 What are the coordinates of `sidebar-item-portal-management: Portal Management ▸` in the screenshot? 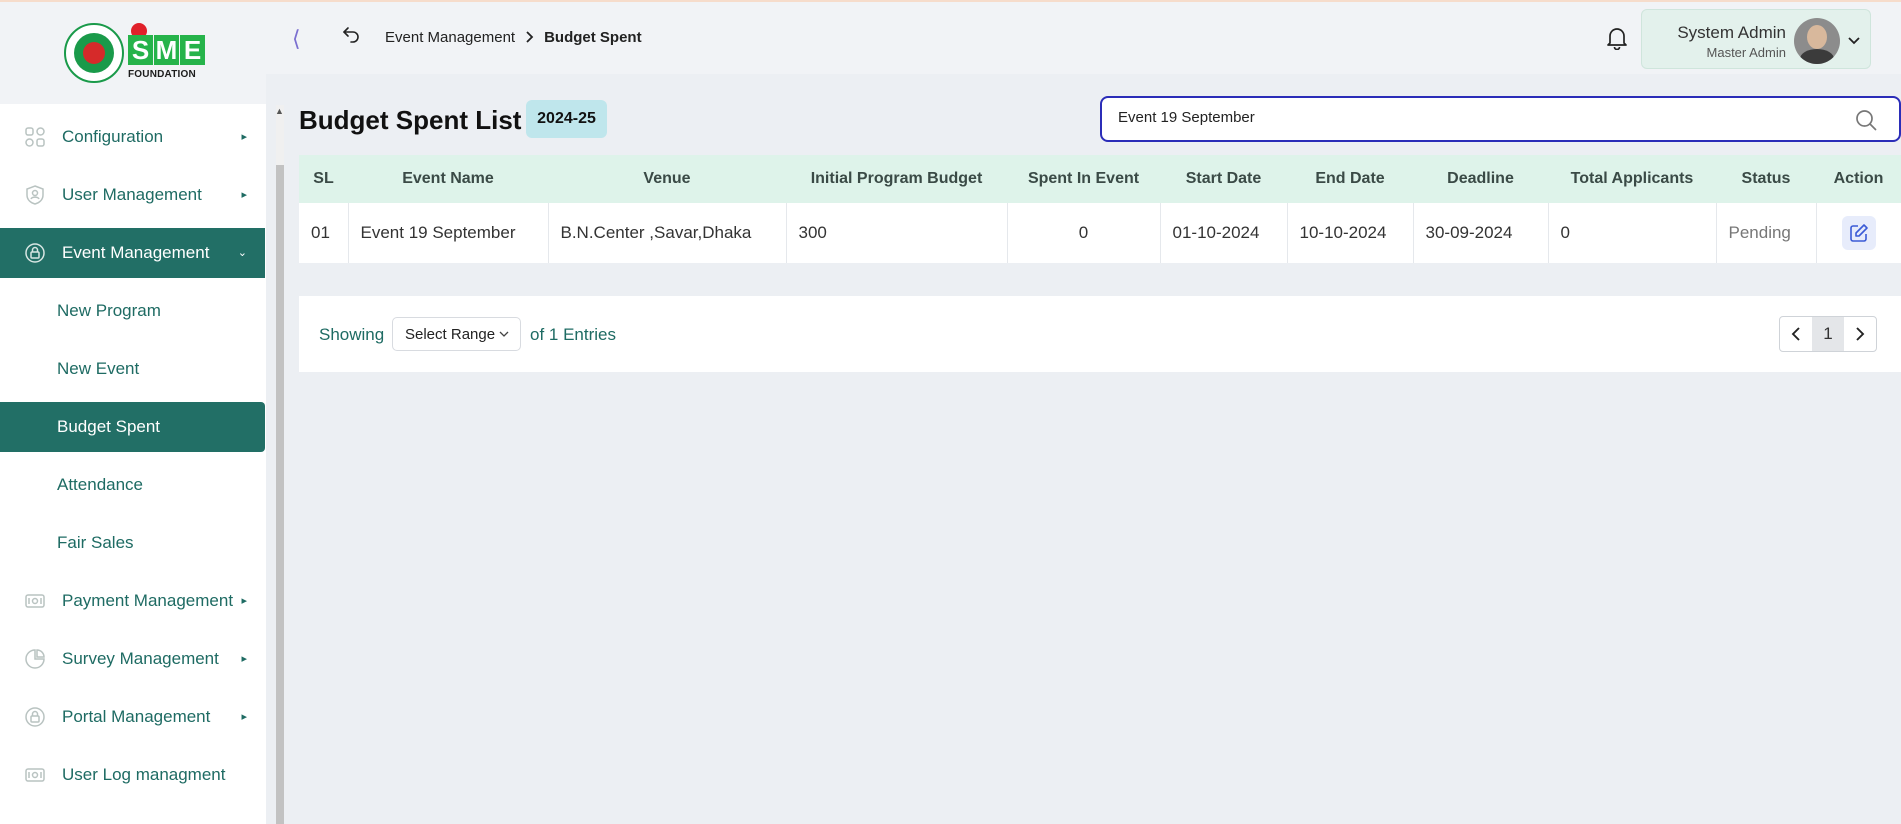 It's located at (132, 717).